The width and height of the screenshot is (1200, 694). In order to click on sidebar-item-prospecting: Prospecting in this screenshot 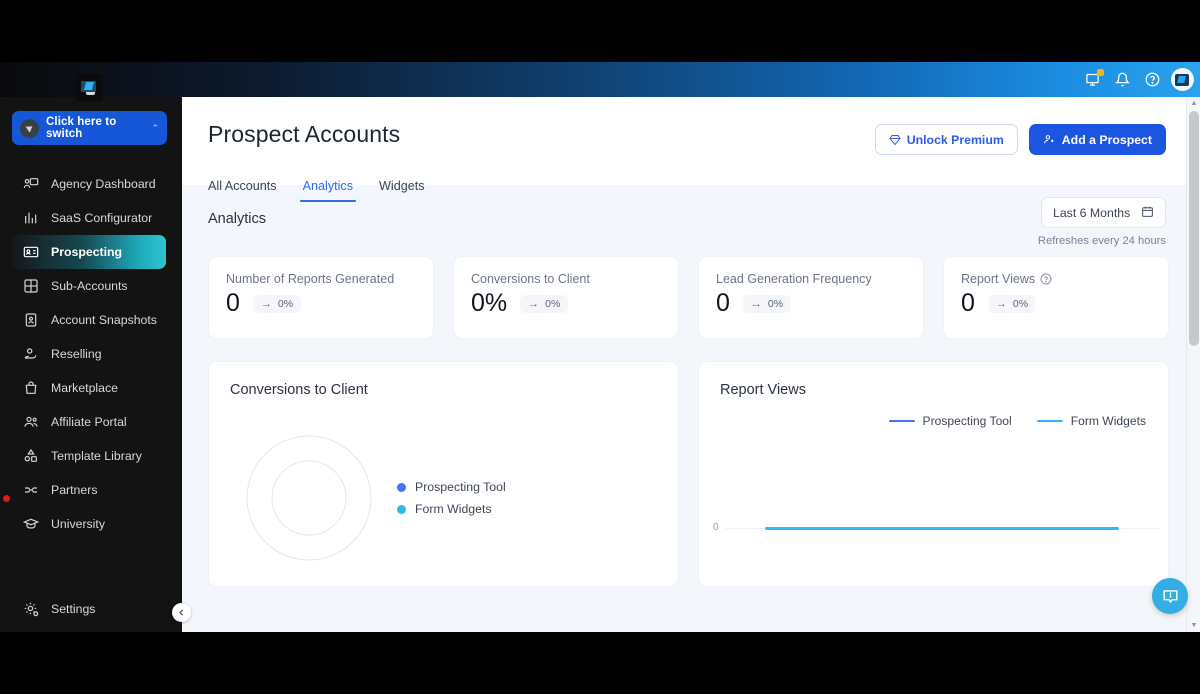, I will do `click(89, 252)`.